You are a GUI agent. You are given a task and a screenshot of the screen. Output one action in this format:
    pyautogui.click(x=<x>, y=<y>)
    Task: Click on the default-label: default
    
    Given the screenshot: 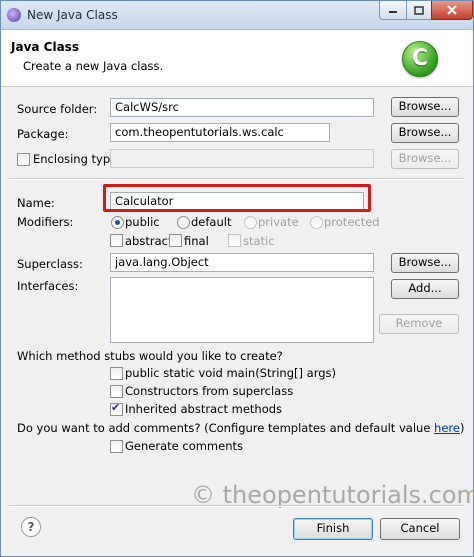 What is the action you would take?
    pyautogui.click(x=211, y=222)
    